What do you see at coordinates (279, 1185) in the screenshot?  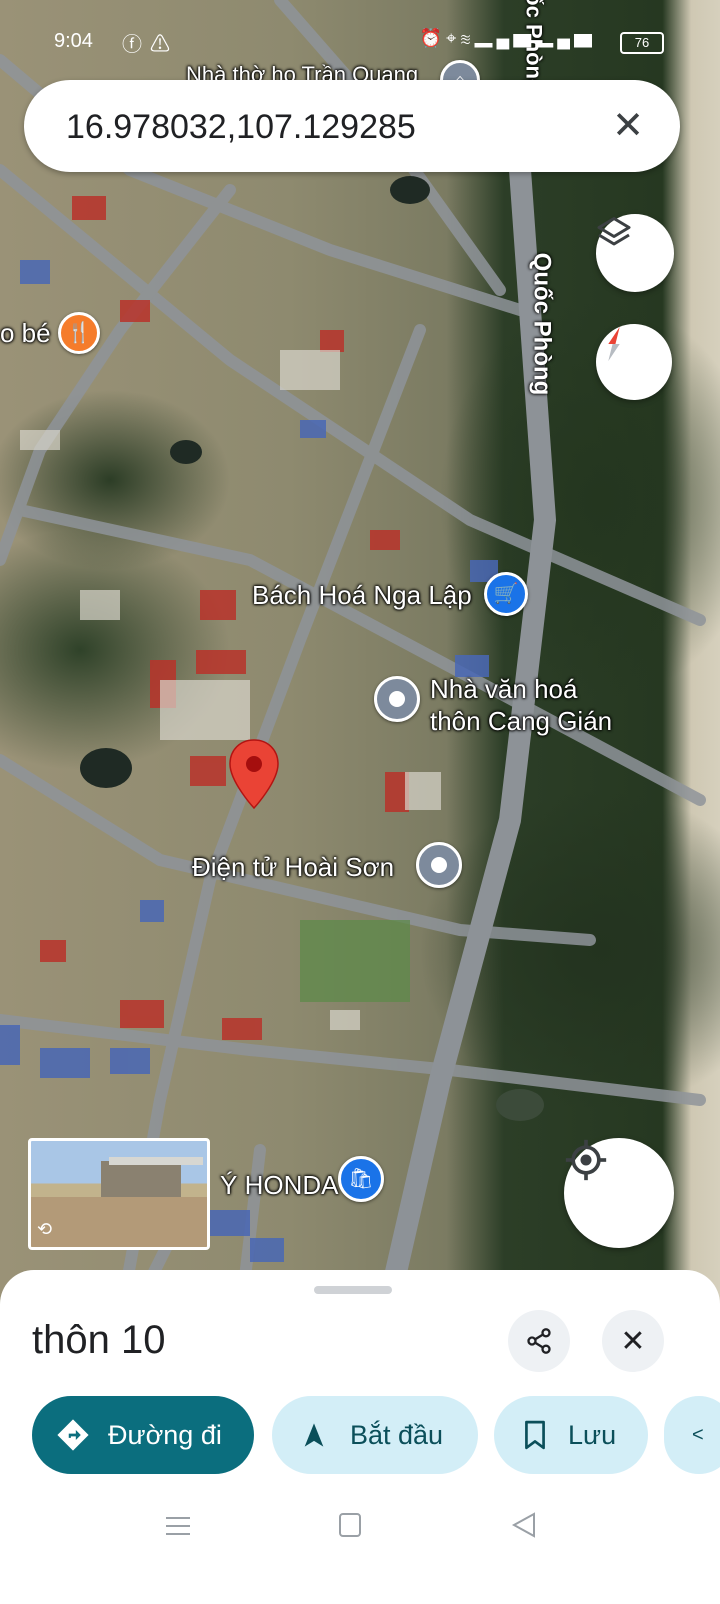 I see `poi-label: Ý HONDA` at bounding box center [279, 1185].